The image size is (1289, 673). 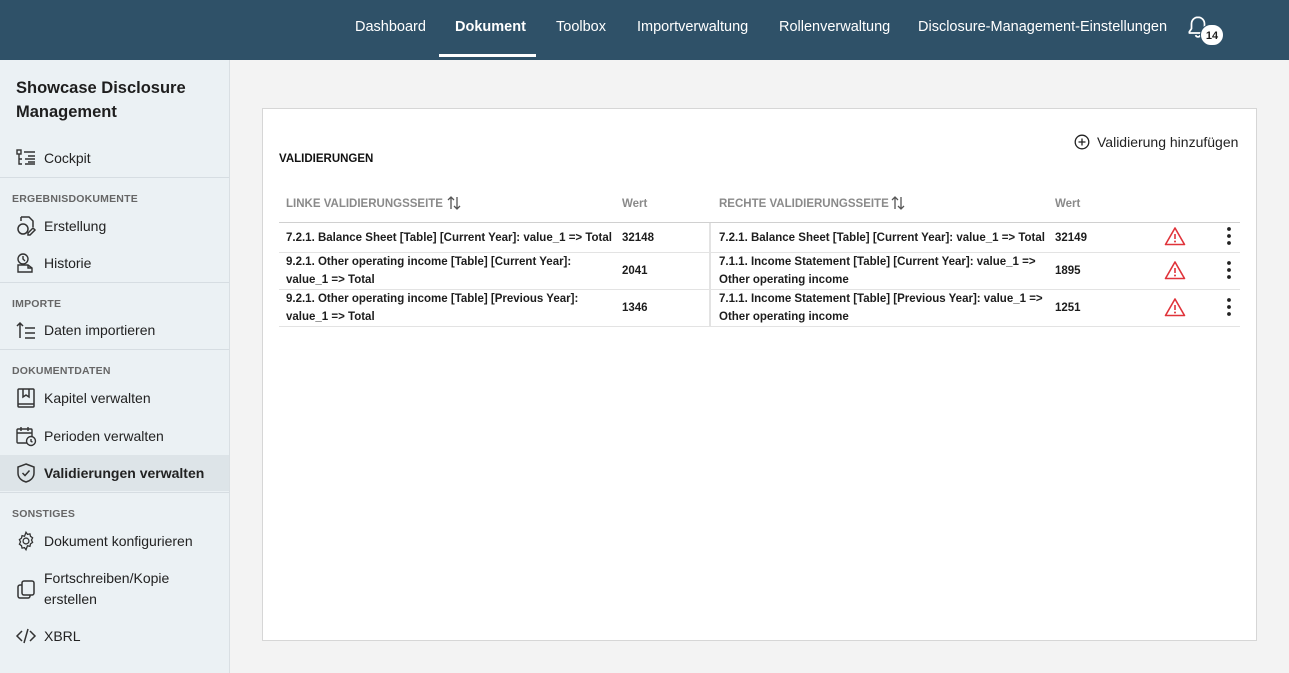 What do you see at coordinates (124, 472) in the screenshot?
I see `sidebar-item-label: Validierungen verwalten` at bounding box center [124, 472].